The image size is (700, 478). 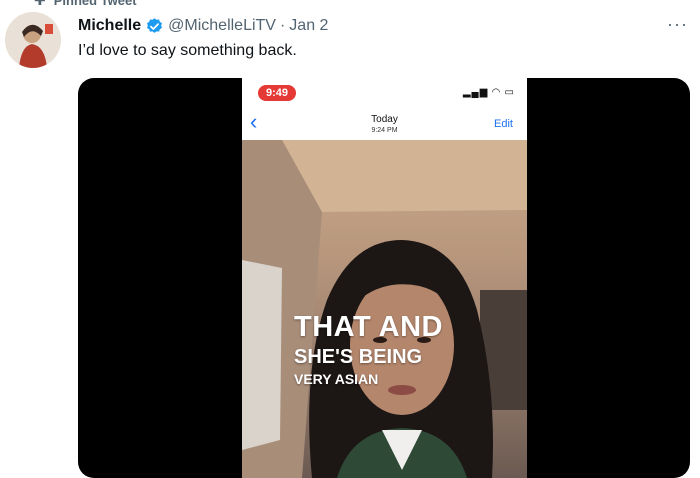 What do you see at coordinates (677, 24) in the screenshot?
I see `more-icon: ···` at bounding box center [677, 24].